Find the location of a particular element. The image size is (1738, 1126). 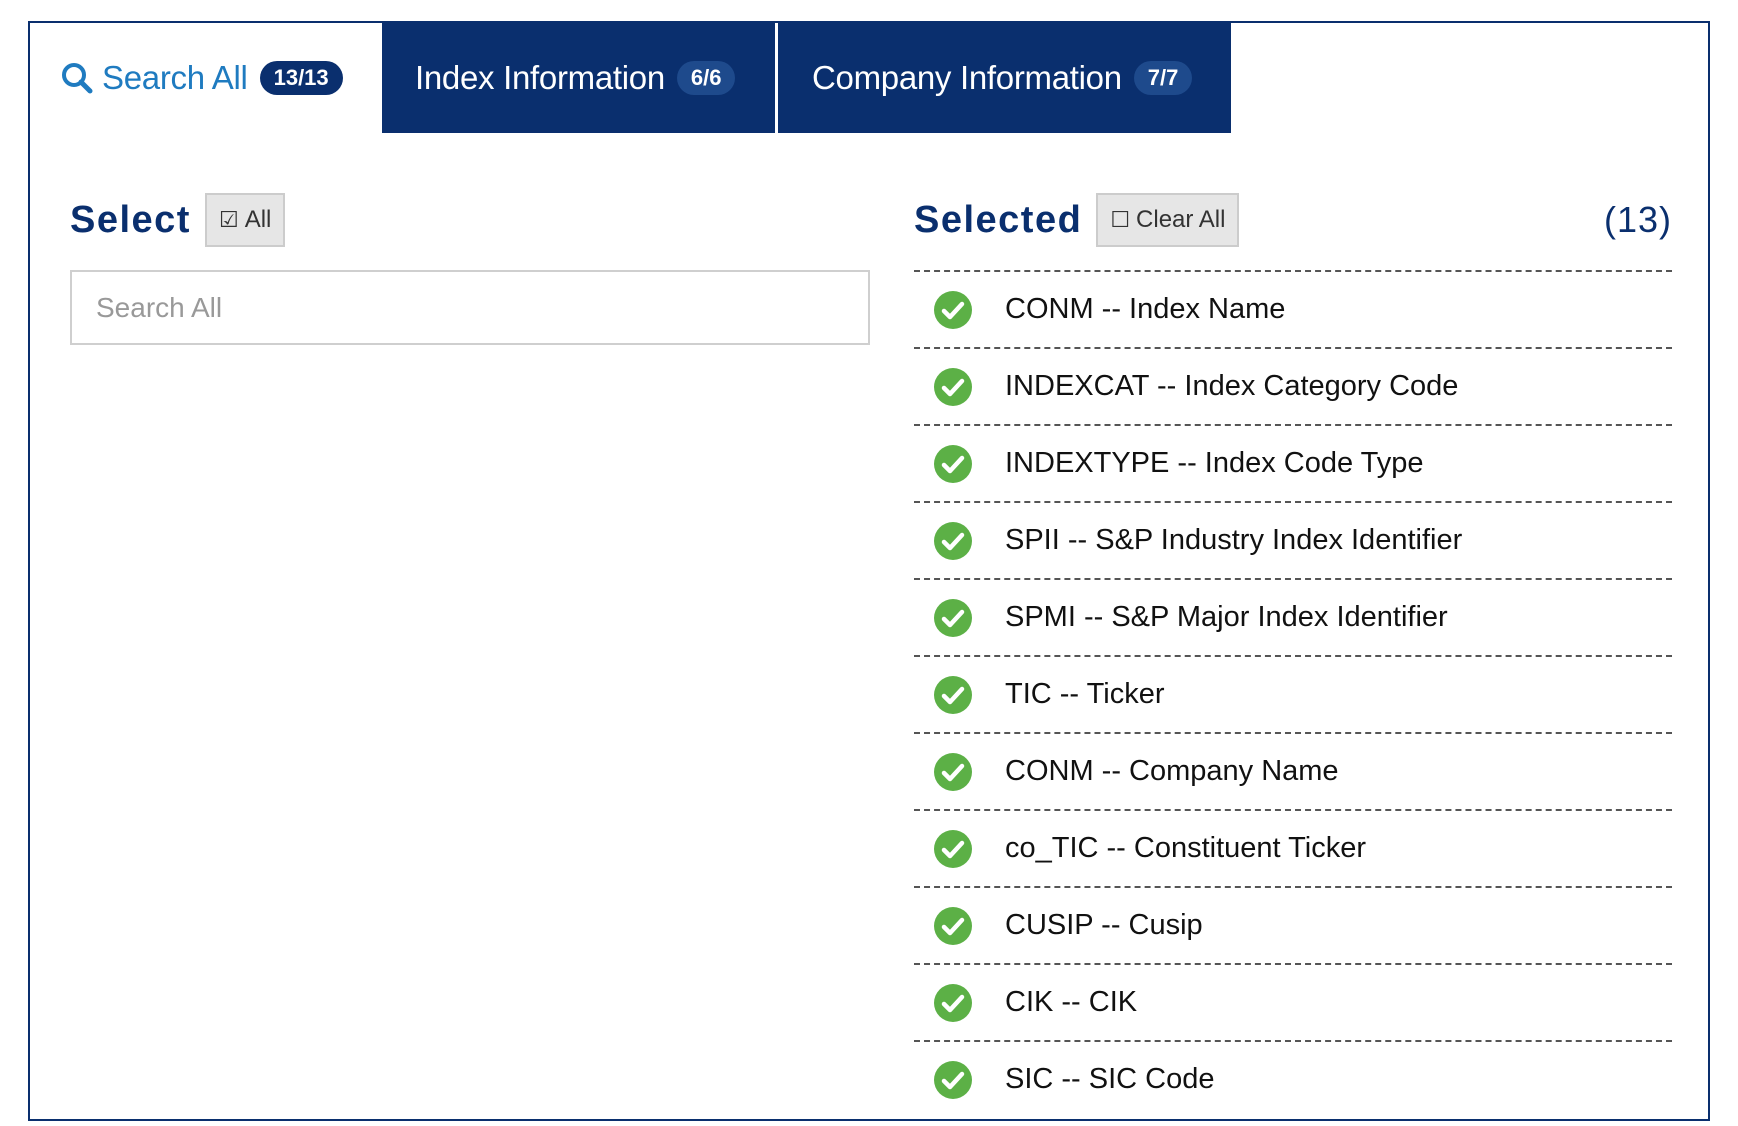

selected-heading: Selected ☐ Clear All (13) is located at coordinates (1293, 220).